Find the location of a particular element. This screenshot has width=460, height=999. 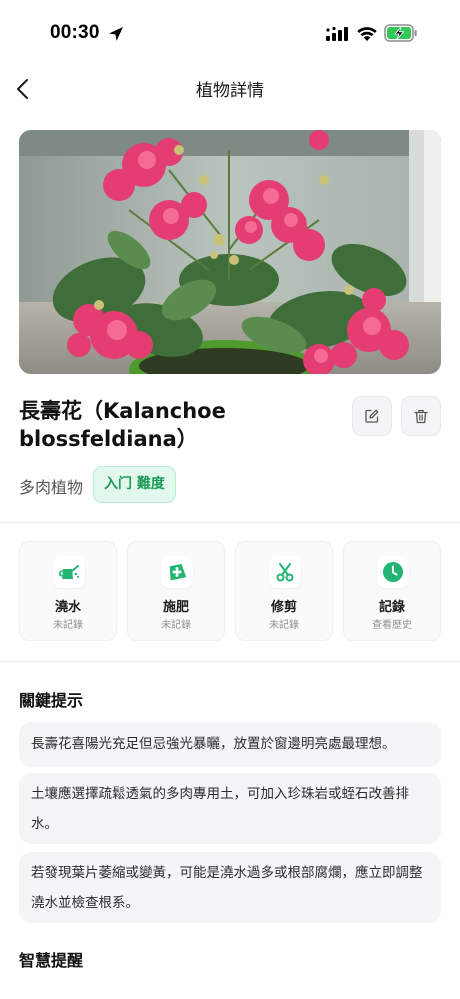

page-title: 植物詳情 is located at coordinates (230, 91).